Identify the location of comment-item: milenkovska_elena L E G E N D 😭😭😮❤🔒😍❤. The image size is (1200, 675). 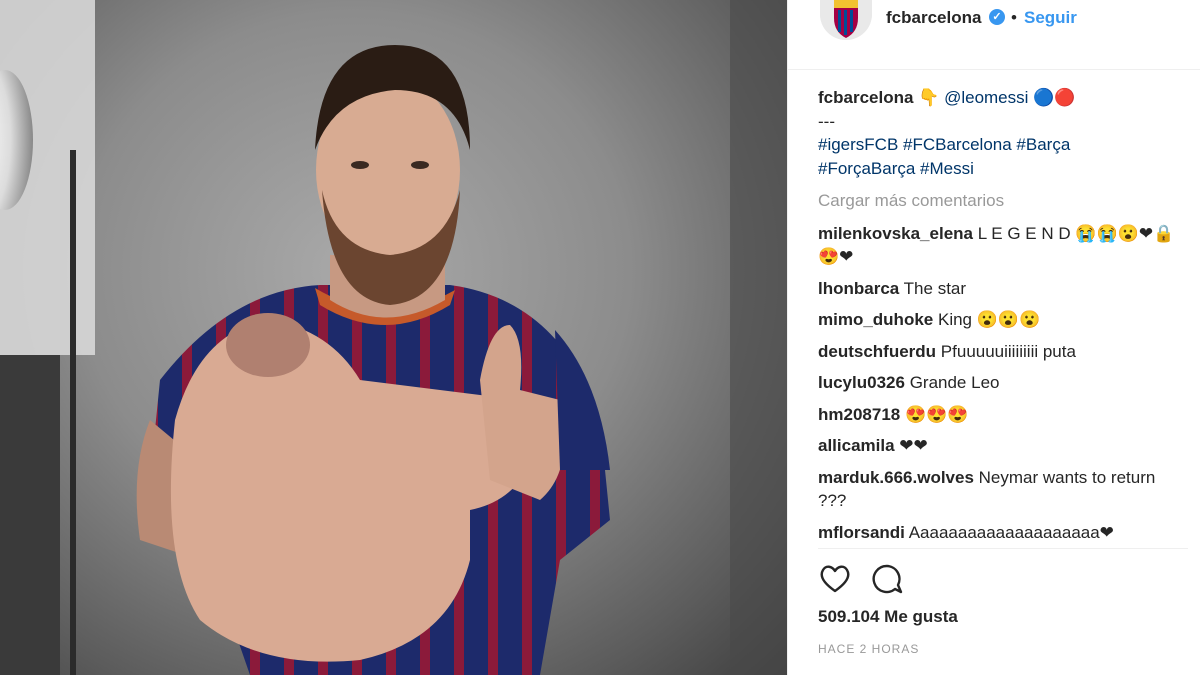
(1003, 245).